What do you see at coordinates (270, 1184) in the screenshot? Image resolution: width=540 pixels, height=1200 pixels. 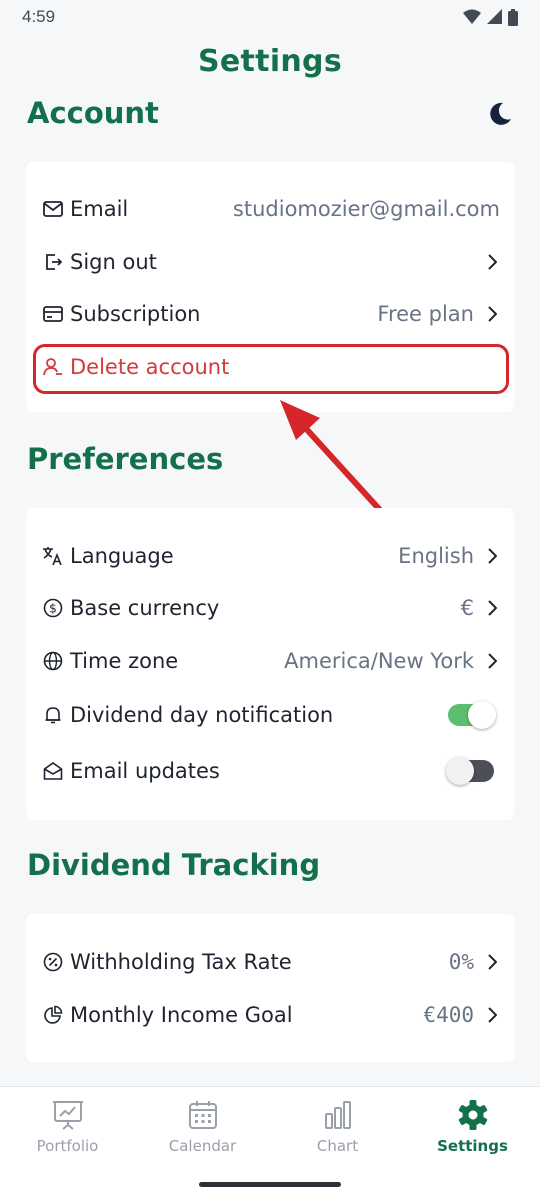 I see `home-indicator` at bounding box center [270, 1184].